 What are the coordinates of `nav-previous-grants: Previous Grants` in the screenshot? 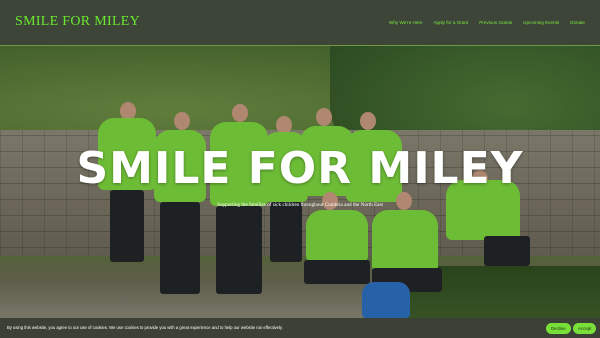 It's located at (495, 22).